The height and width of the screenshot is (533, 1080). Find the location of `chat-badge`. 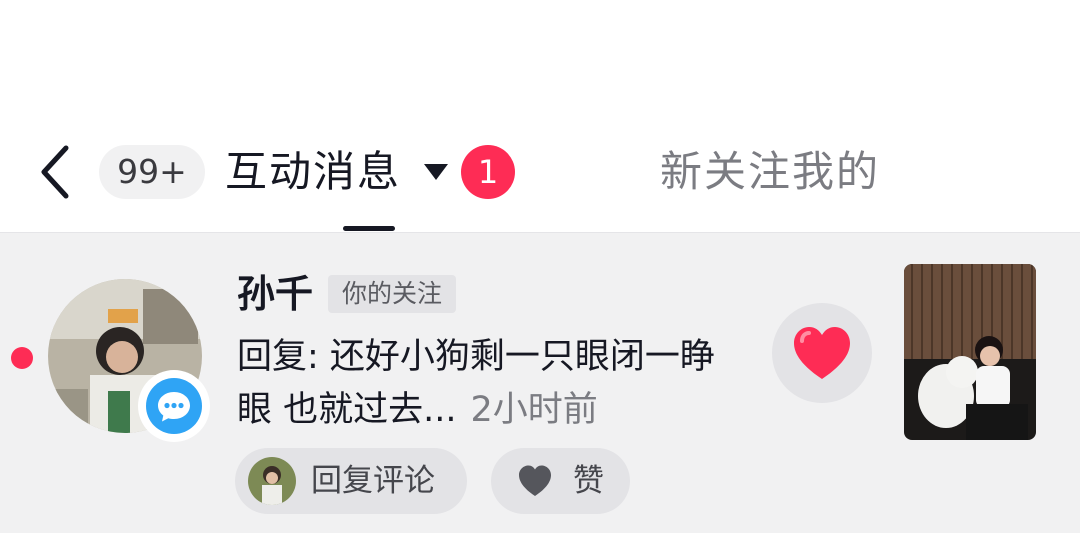

chat-badge is located at coordinates (174, 406).